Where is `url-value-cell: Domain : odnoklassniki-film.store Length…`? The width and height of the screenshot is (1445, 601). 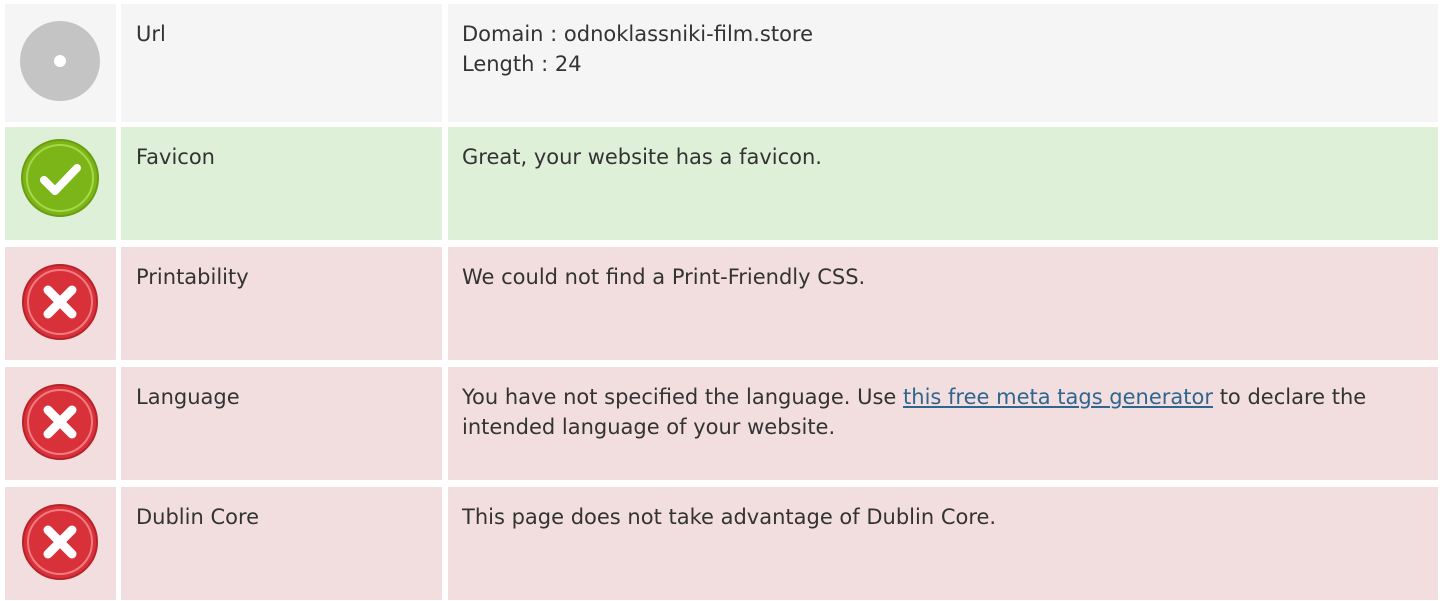
url-value-cell: Domain : odnoklassniki-film.store Length… is located at coordinates (943, 63).